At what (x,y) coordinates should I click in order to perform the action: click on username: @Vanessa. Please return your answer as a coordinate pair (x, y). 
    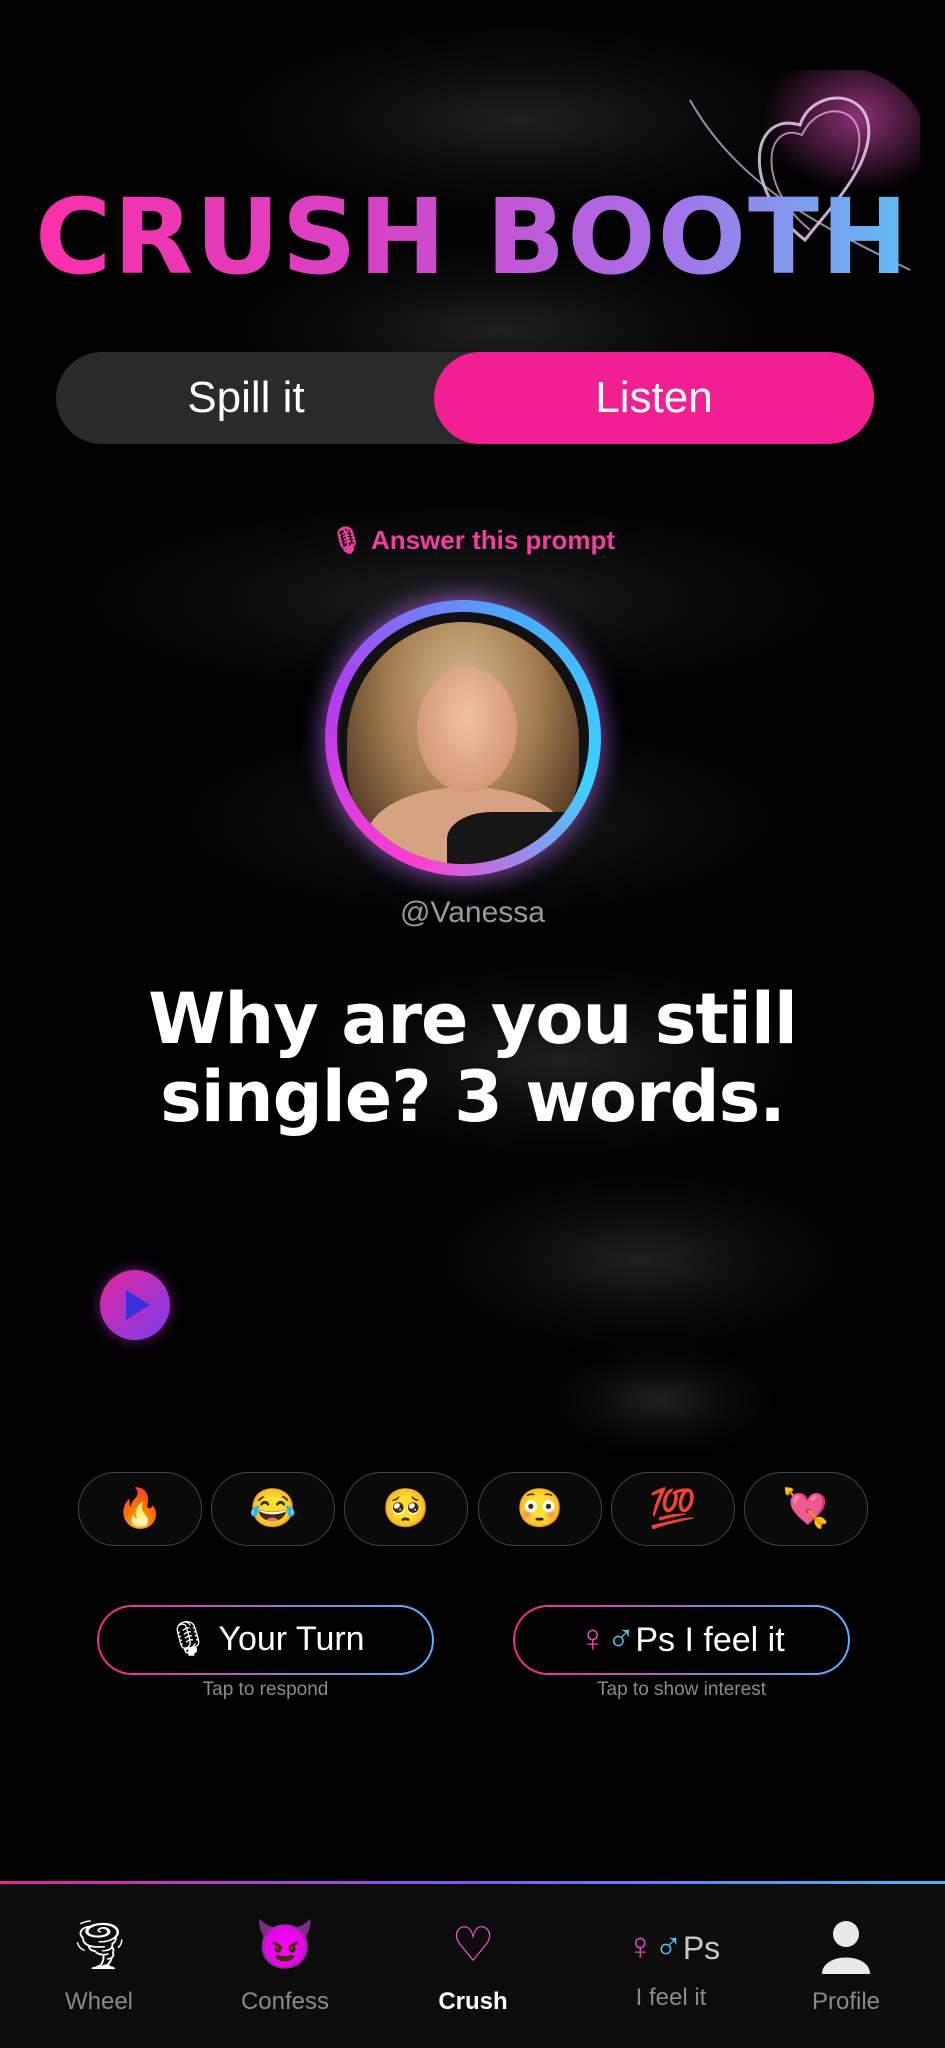
    Looking at the image, I should click on (472, 913).